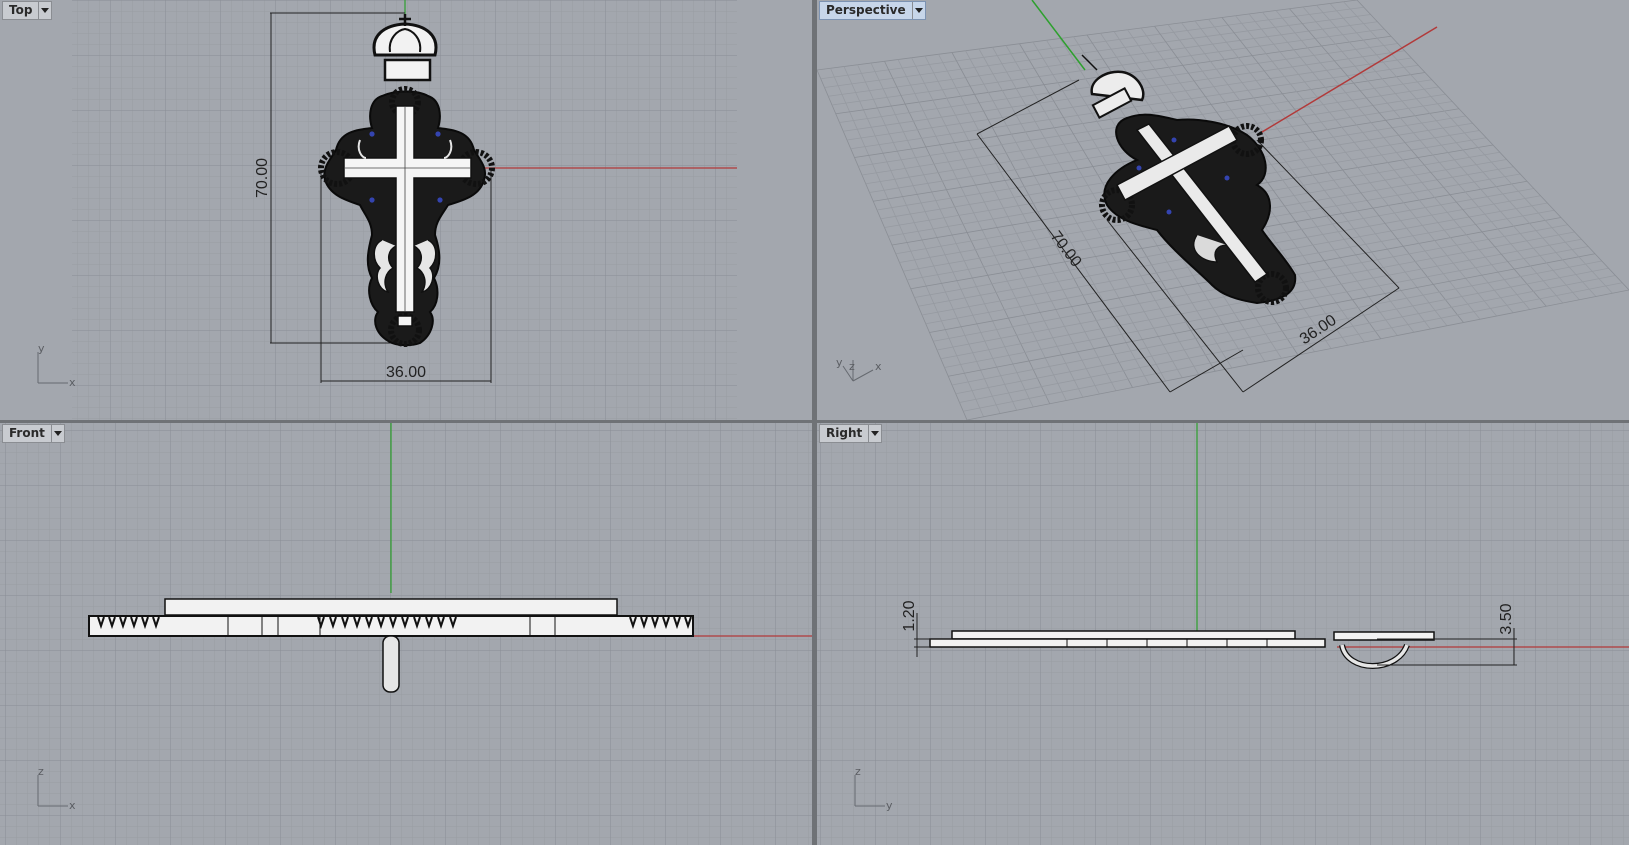 The height and width of the screenshot is (845, 1629). I want to click on x-axis-line, so click(1347, 81).